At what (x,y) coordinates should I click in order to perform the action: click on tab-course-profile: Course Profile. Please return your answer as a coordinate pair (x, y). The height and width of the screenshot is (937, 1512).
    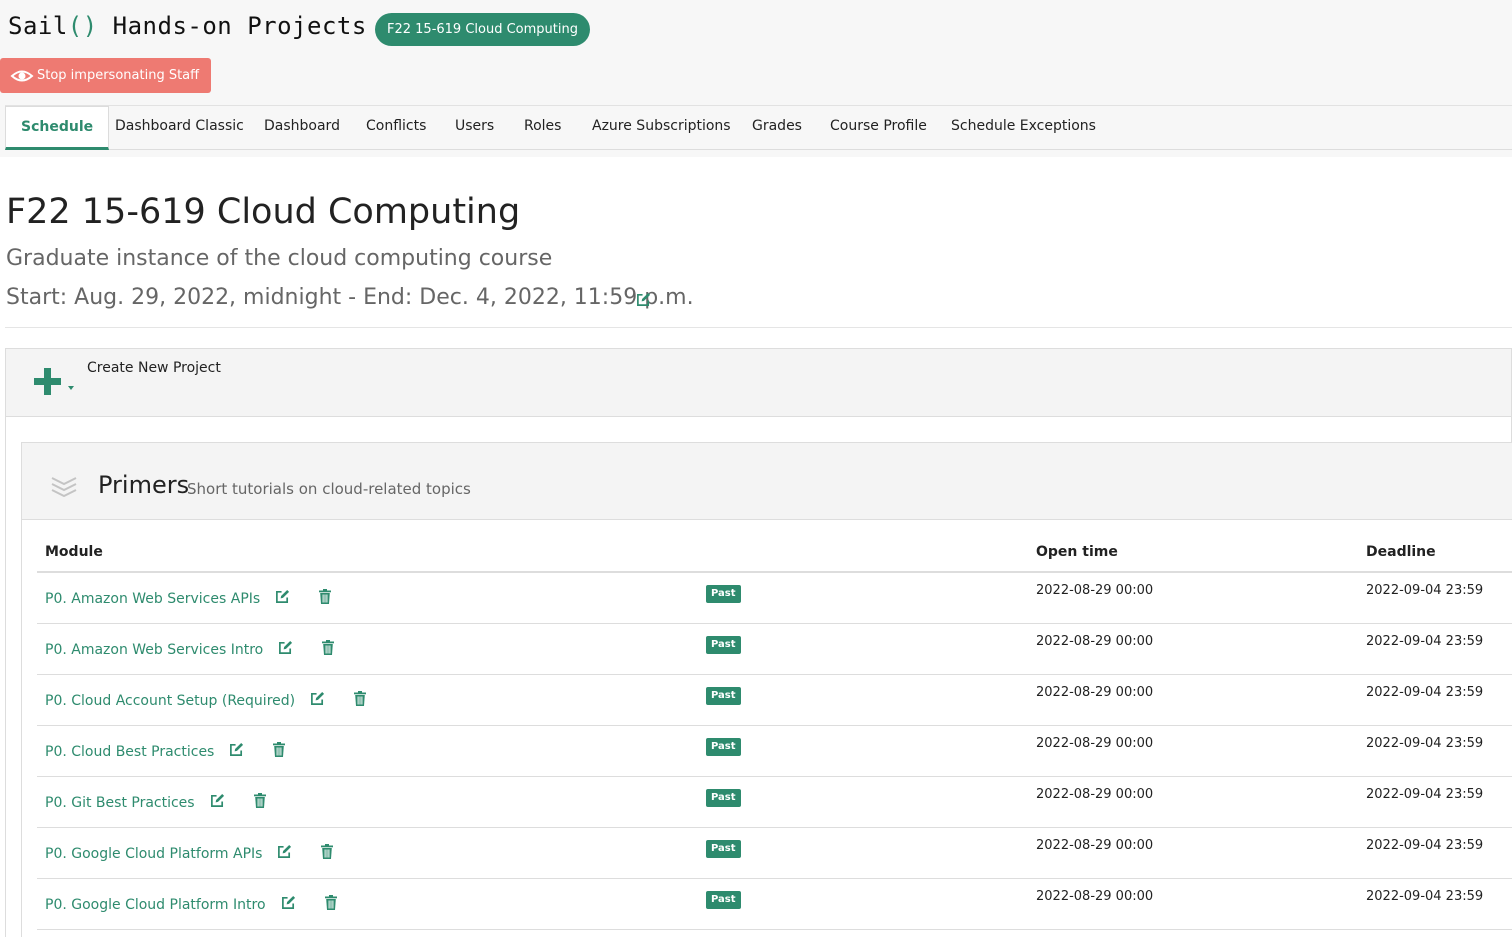
    Looking at the image, I should click on (878, 128).